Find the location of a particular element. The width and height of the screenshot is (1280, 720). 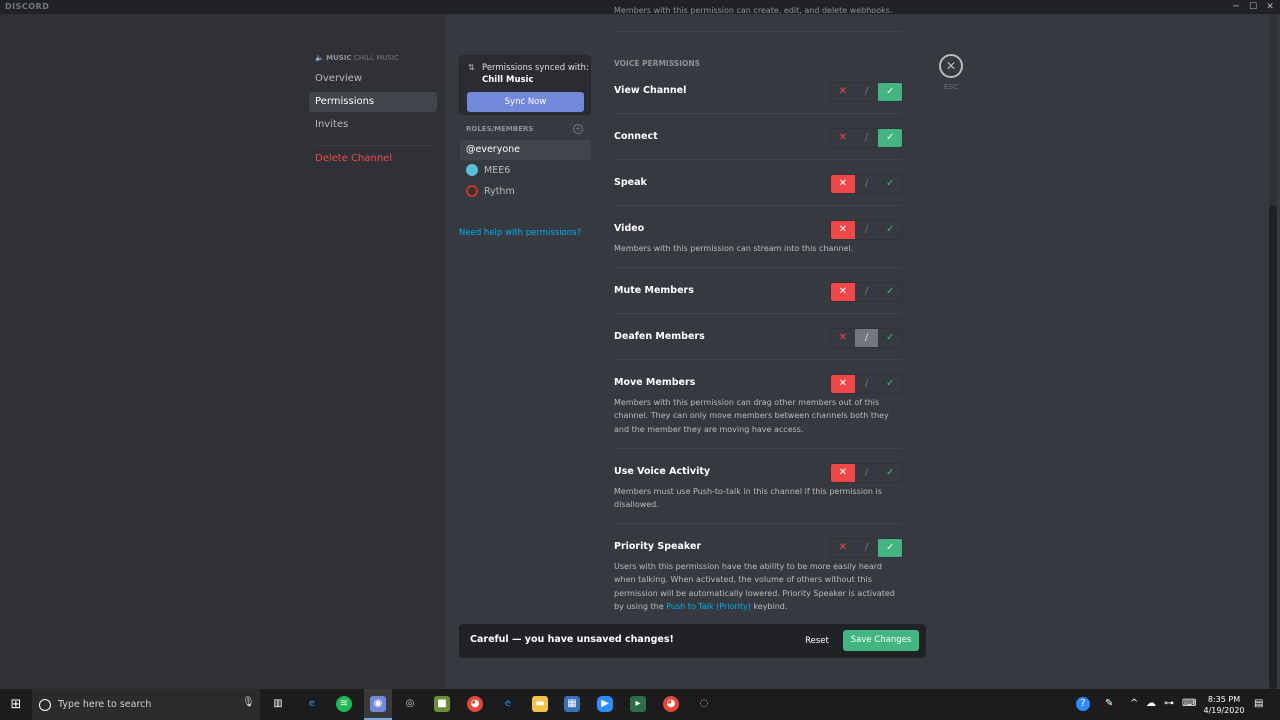

steam-icon: ◎ is located at coordinates (410, 704).